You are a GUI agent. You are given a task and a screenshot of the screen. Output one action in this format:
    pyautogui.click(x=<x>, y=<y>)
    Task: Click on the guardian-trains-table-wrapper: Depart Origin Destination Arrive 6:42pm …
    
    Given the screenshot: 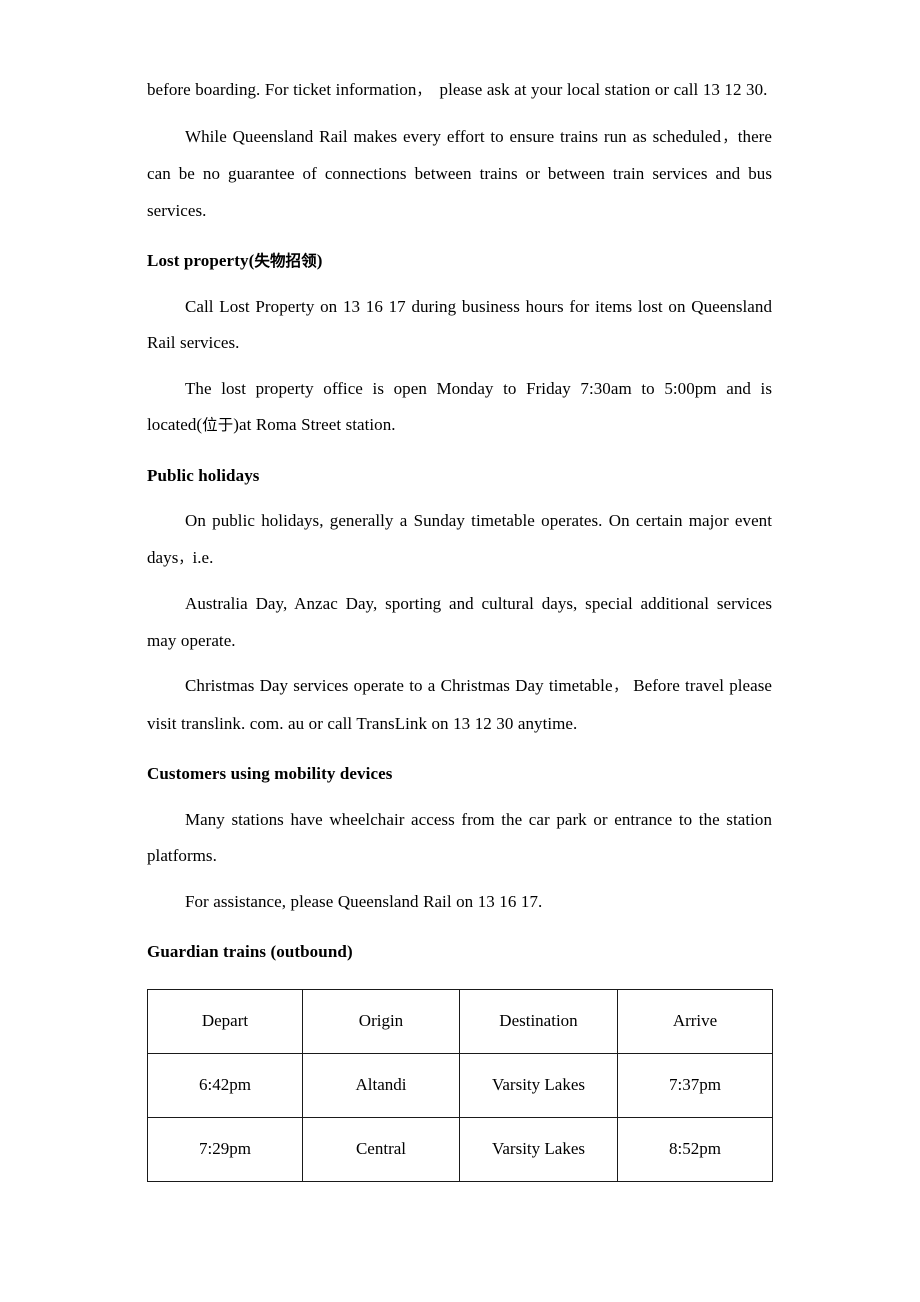 What is the action you would take?
    pyautogui.click(x=460, y=1085)
    